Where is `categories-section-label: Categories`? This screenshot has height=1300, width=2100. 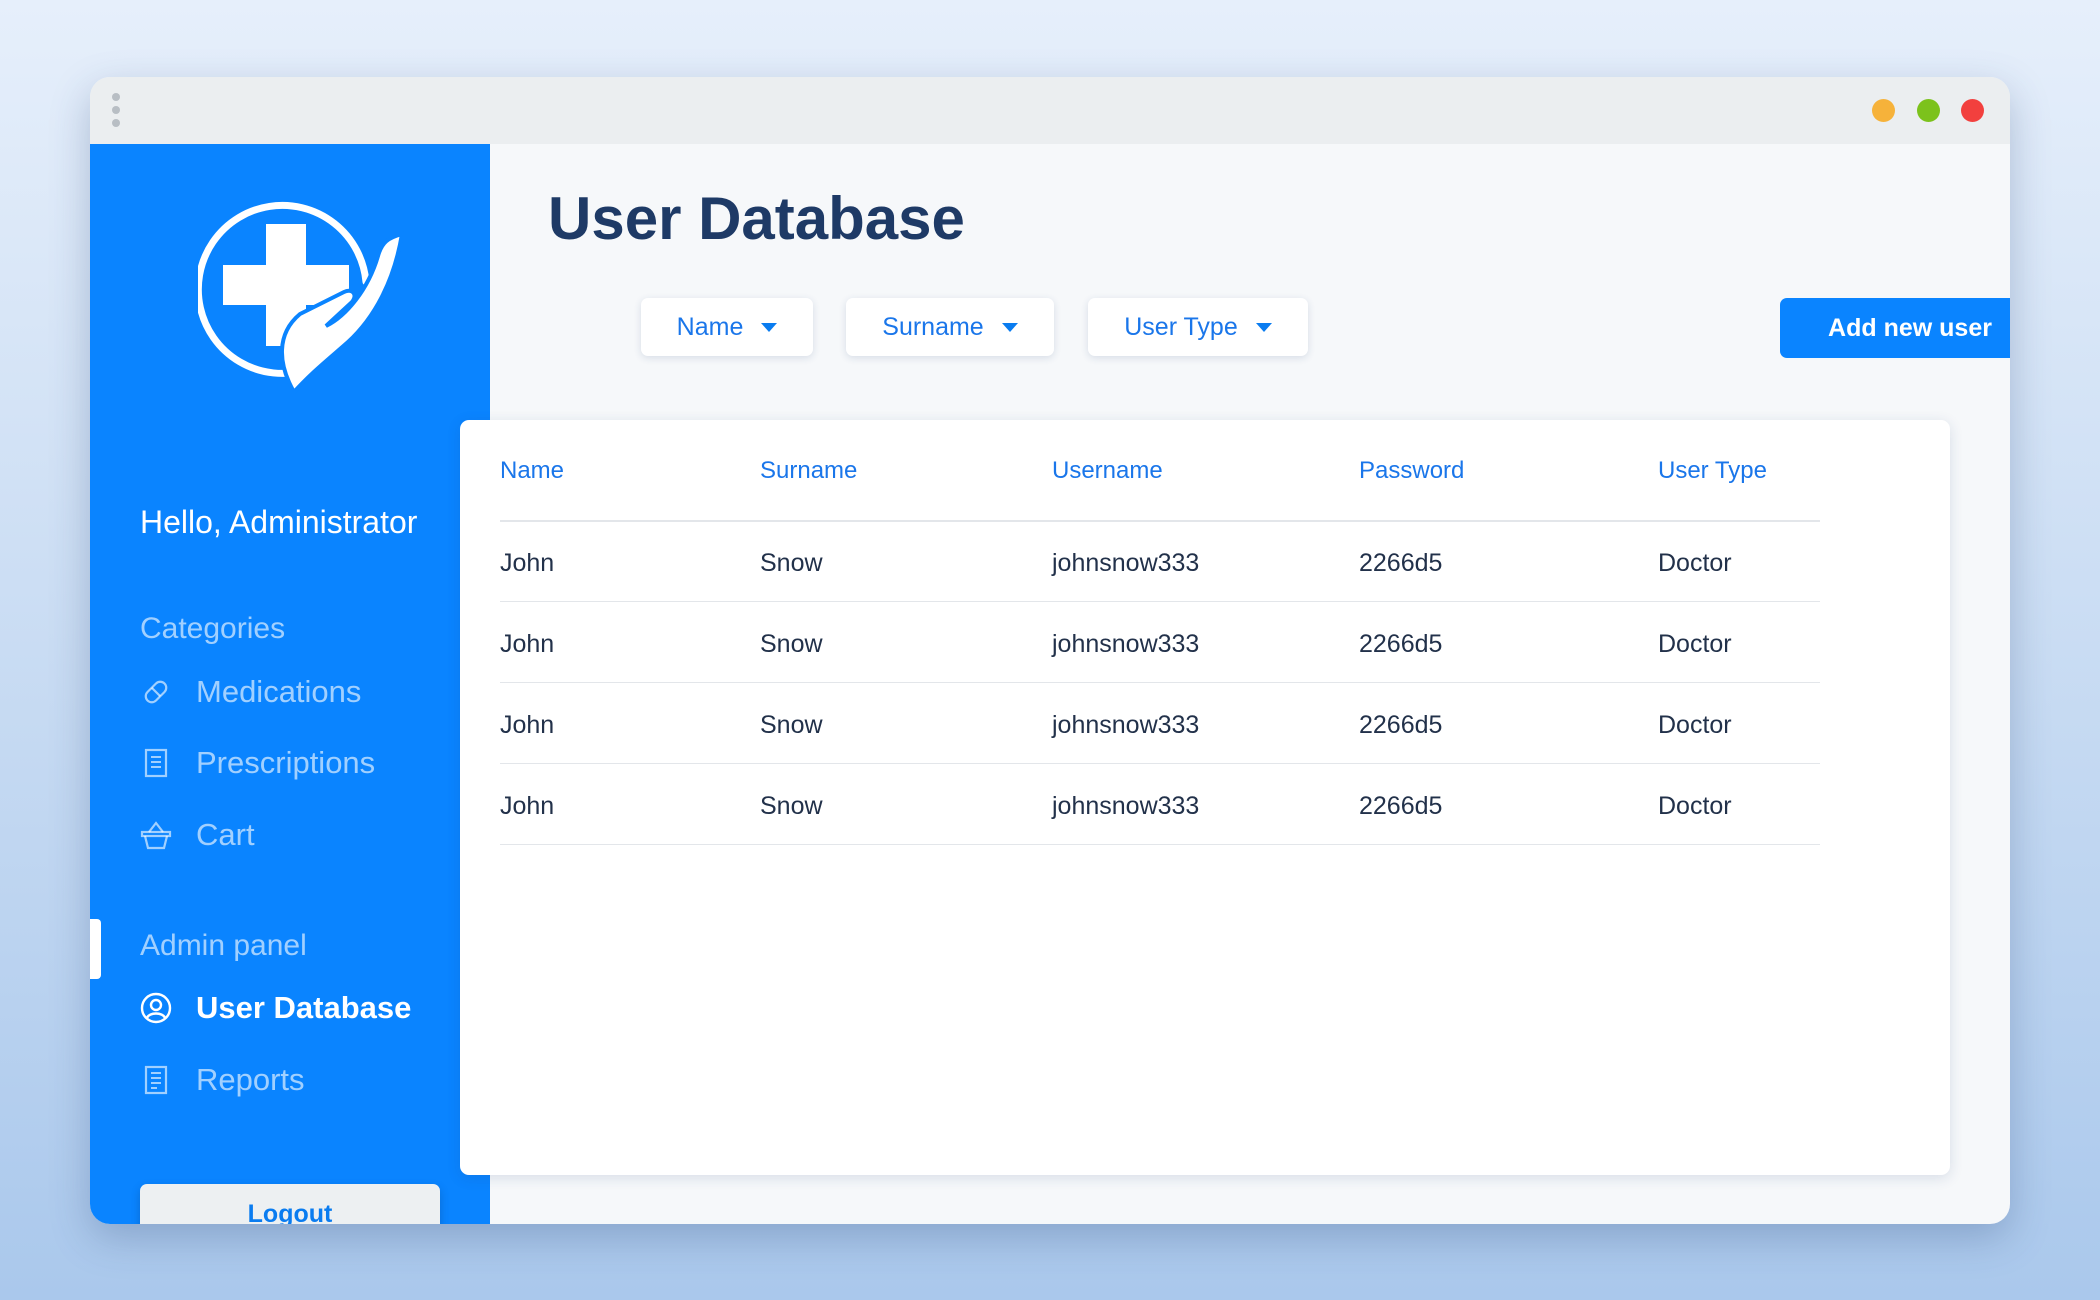 categories-section-label: Categories is located at coordinates (213, 628).